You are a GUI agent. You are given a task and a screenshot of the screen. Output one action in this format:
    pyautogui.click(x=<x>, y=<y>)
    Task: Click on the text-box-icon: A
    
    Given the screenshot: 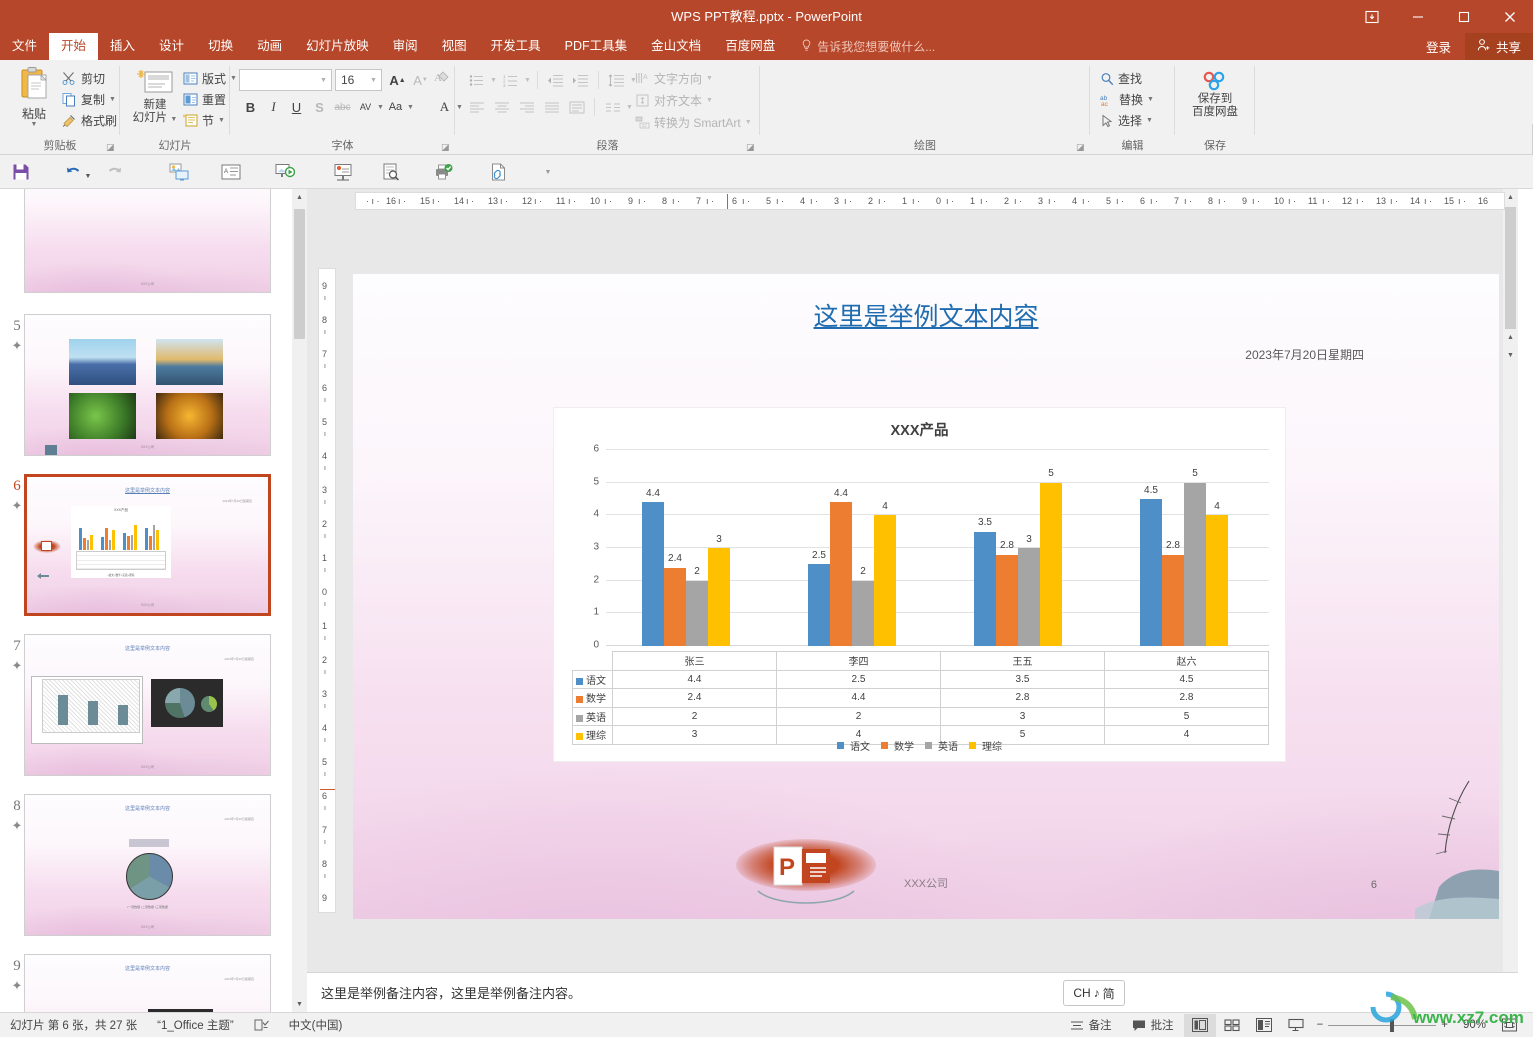 What is the action you would take?
    pyautogui.click(x=231, y=172)
    